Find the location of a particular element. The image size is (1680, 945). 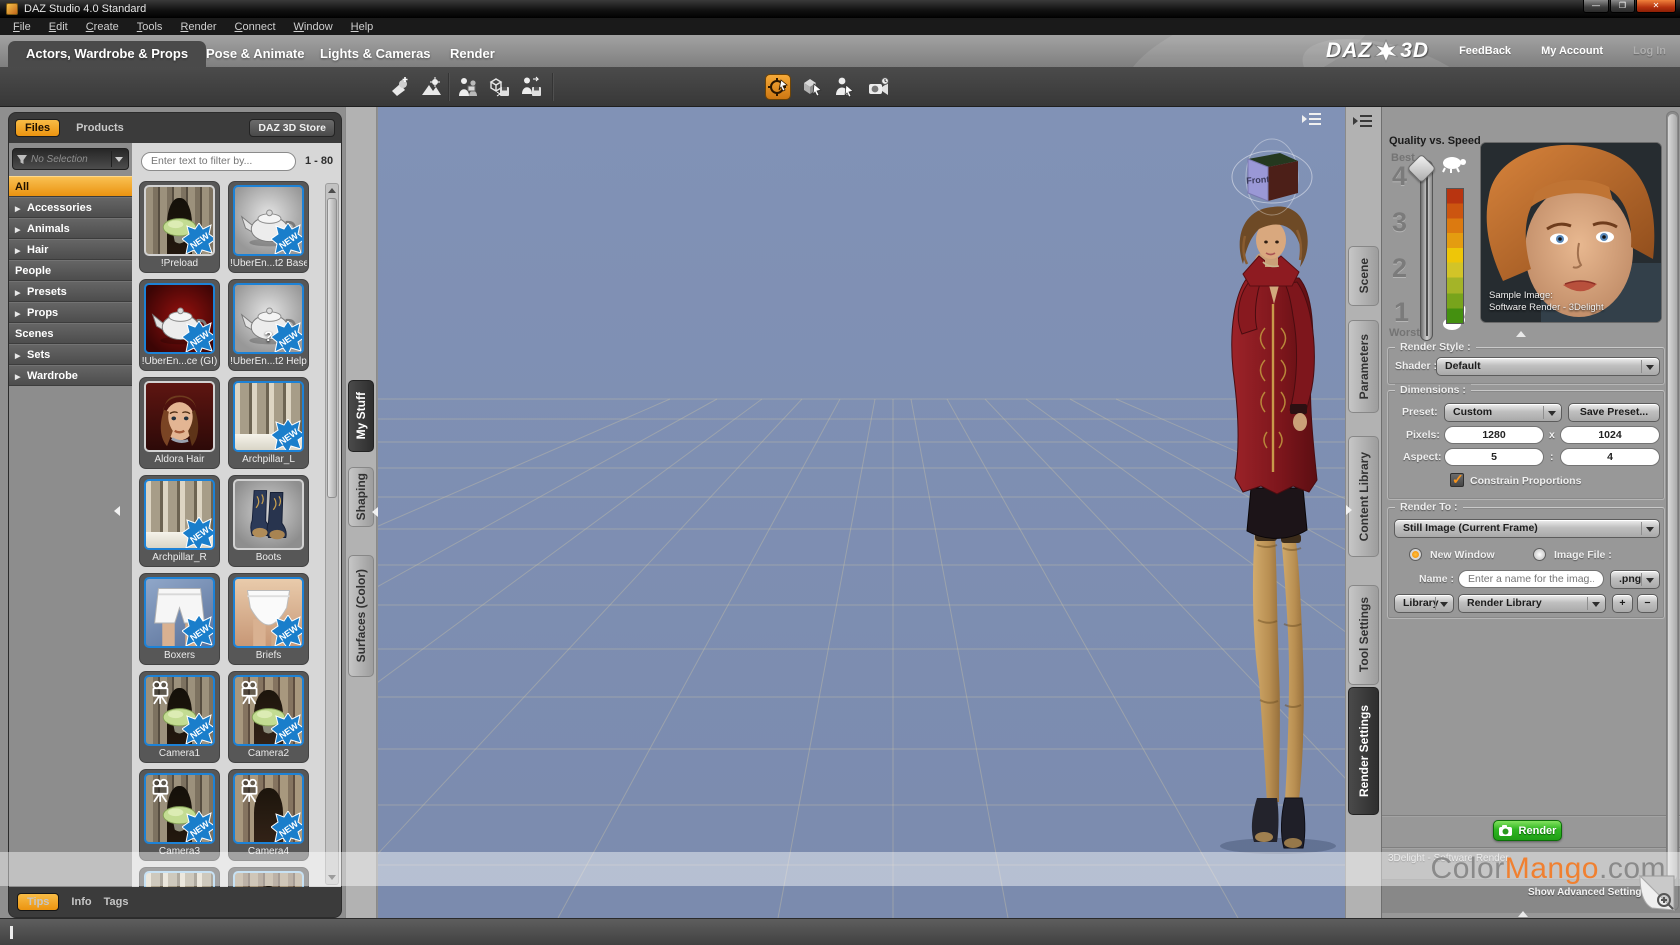

pixels-width-input is located at coordinates (1494, 435).